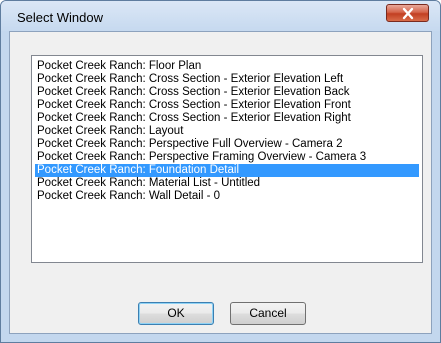 This screenshot has height=343, width=441. Describe the element at coordinates (227, 170) in the screenshot. I see `list-item: Pocket Creek Ranch: Foundation Detail` at that location.